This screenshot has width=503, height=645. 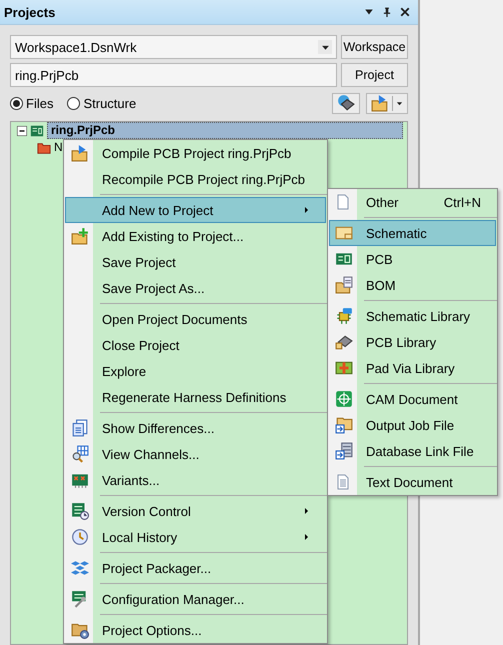 I want to click on menu-item: Schematic Library, so click(x=412, y=316).